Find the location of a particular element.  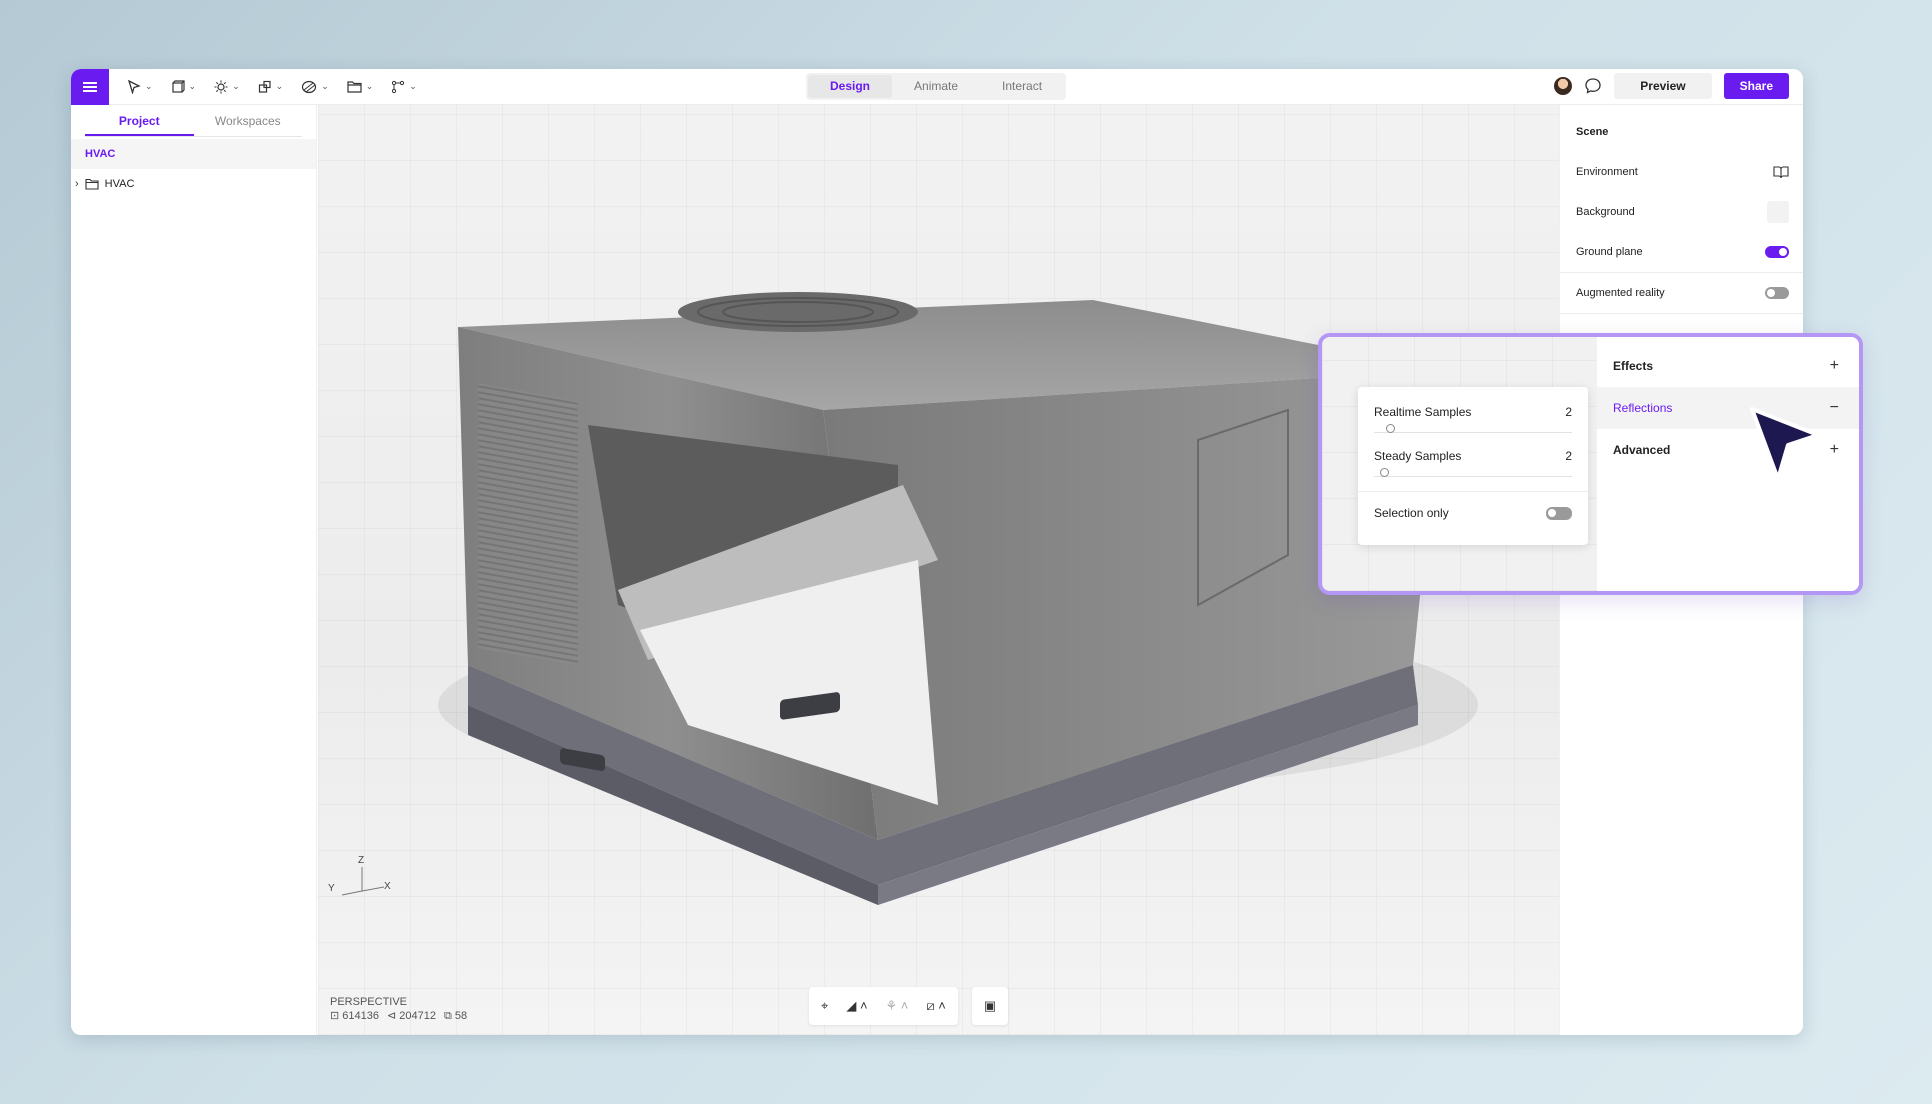

divider is located at coordinates (1681, 313).